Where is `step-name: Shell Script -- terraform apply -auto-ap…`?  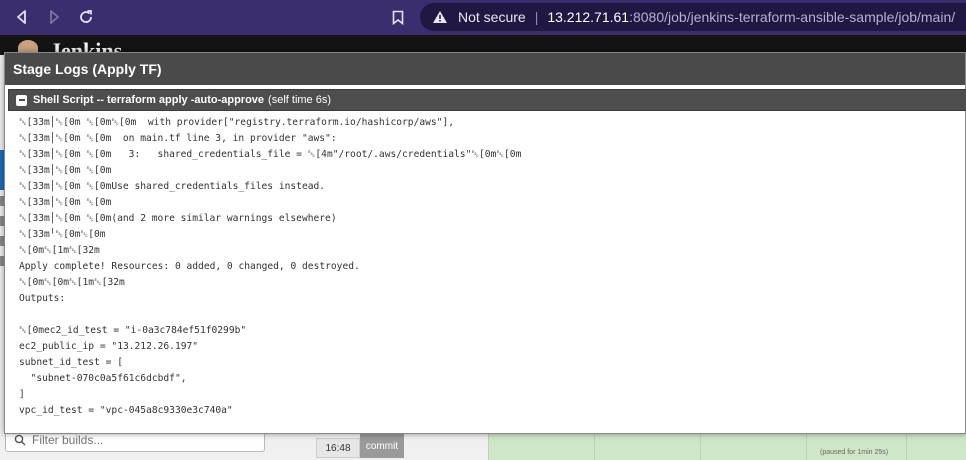 step-name: Shell Script -- terraform apply -auto-ap… is located at coordinates (149, 100).